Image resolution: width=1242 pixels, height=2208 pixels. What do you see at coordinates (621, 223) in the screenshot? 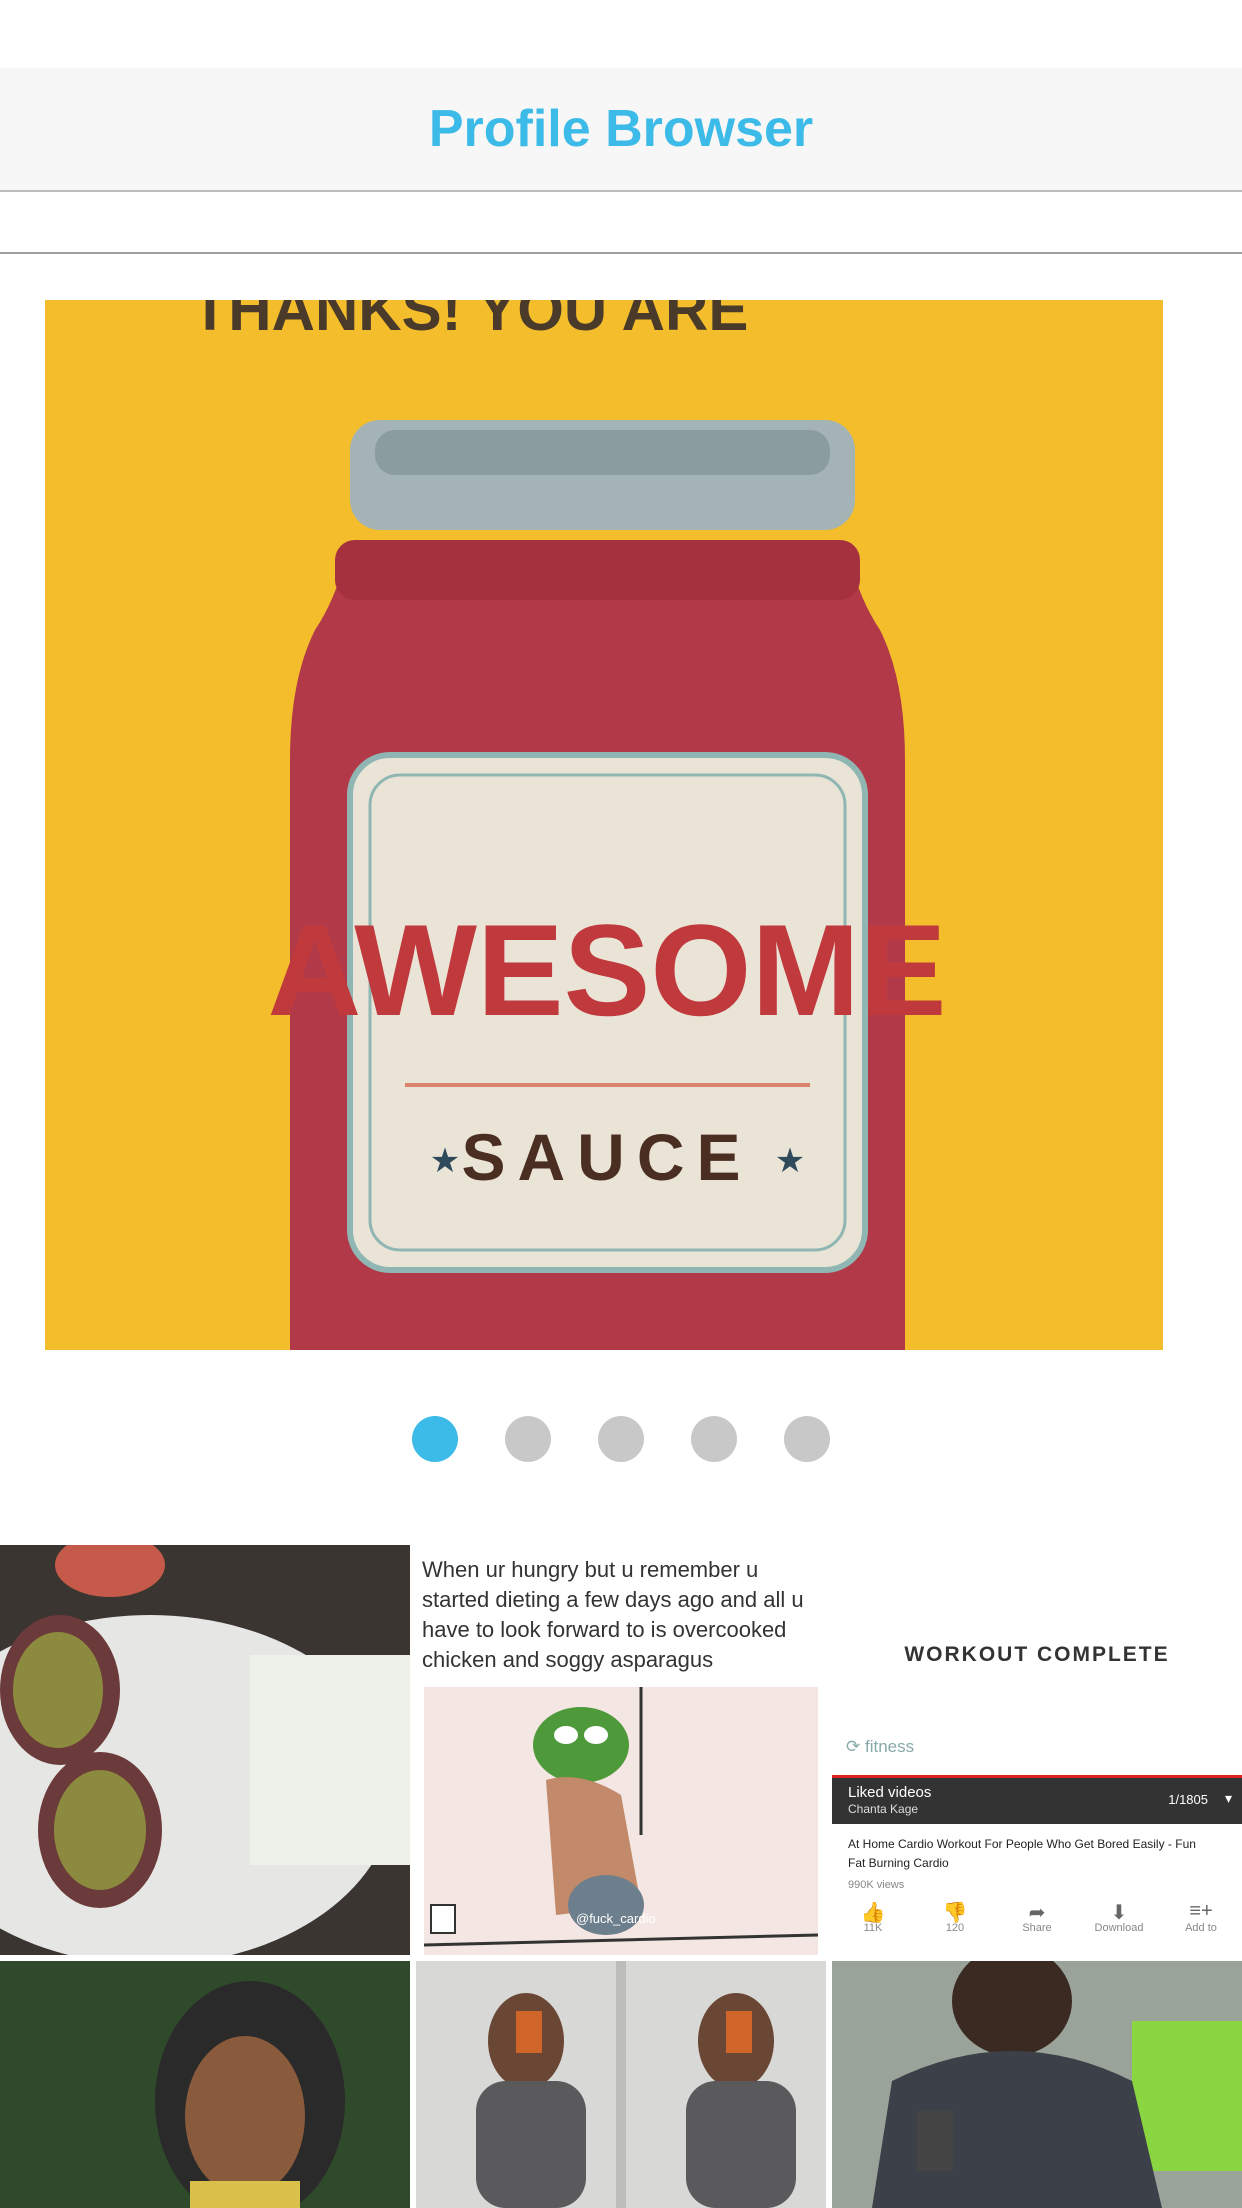
I see `sub-toolbar` at bounding box center [621, 223].